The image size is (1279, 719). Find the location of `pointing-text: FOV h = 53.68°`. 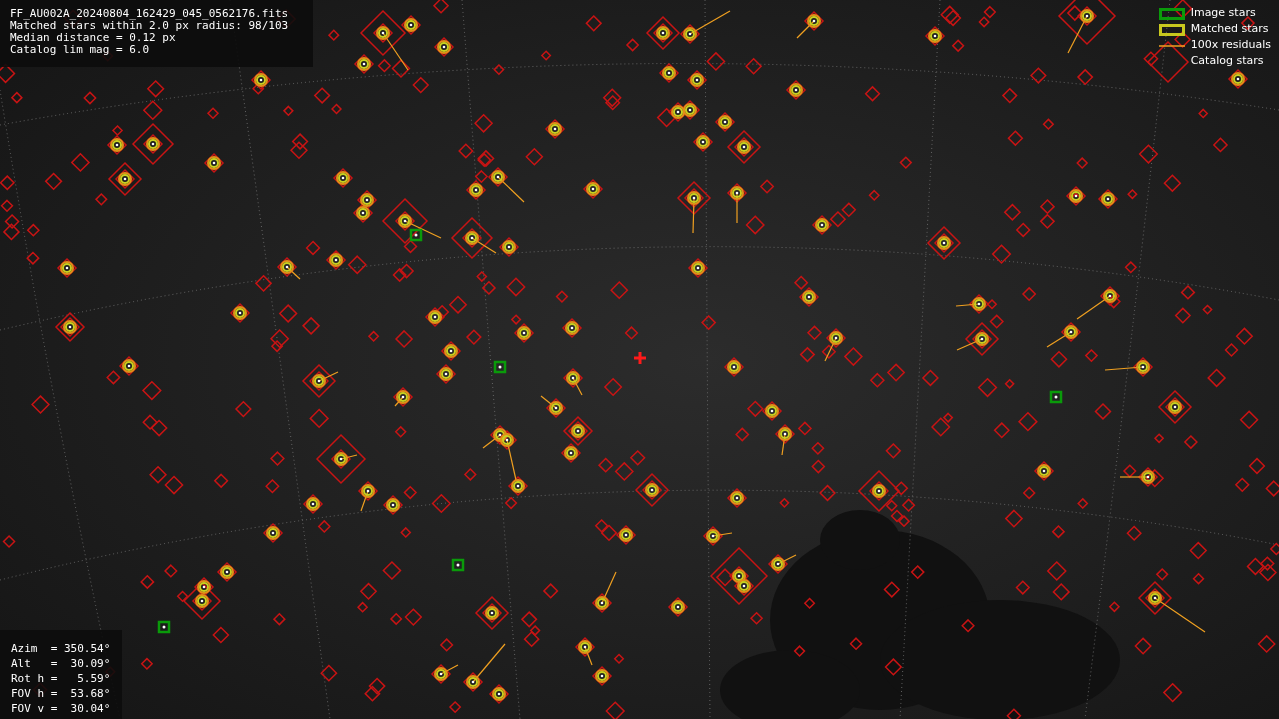

pointing-text: FOV h = 53.68° is located at coordinates (61, 693).